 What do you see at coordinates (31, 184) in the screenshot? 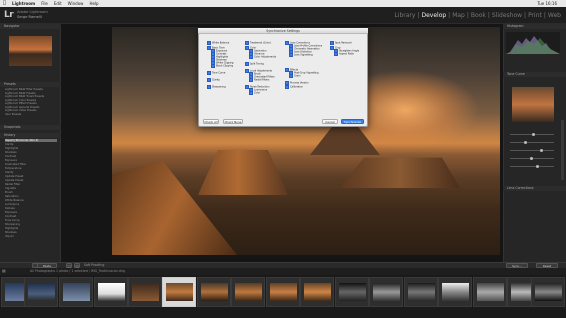
I see `history-item: Radial Filter` at bounding box center [31, 184].